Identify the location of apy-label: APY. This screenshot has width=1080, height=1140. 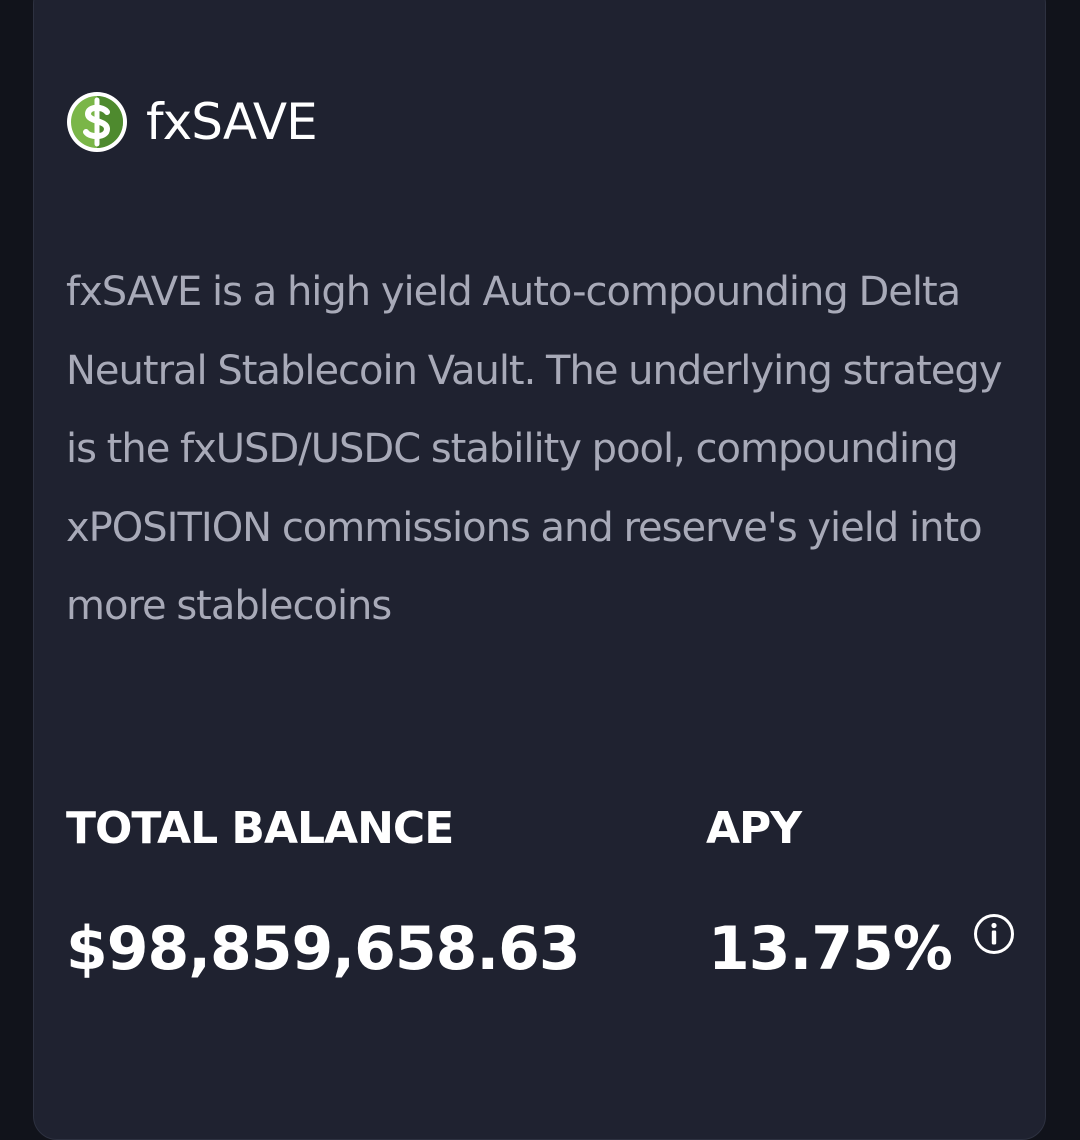
(754, 828).